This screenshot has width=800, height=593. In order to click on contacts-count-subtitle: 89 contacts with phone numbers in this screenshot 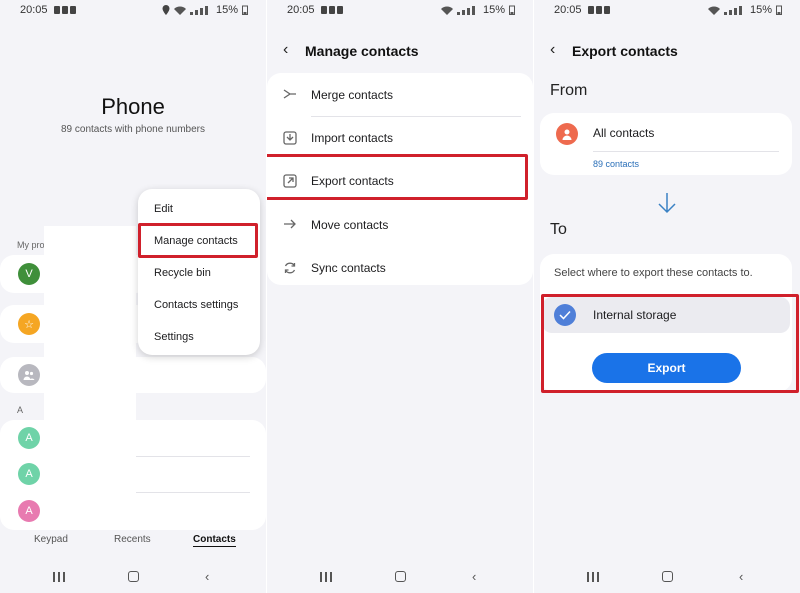, I will do `click(133, 129)`.